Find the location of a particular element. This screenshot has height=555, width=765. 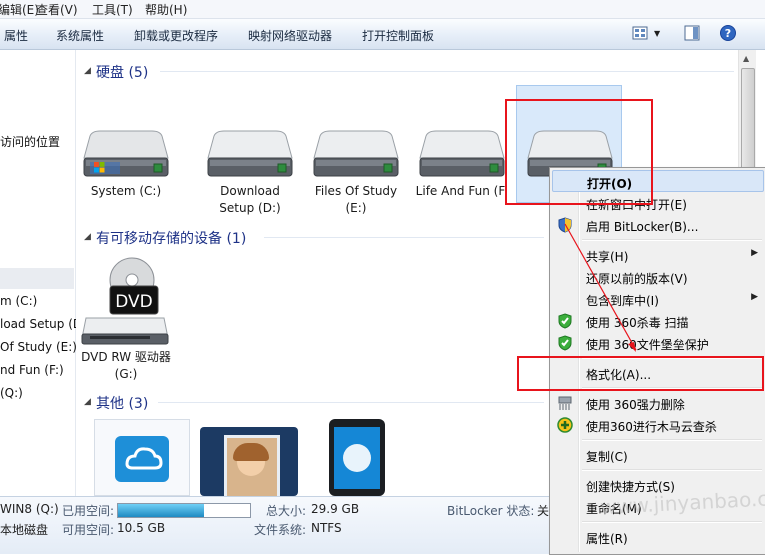

nav-item-drive-f: nd Fun (F:) is located at coordinates (32, 370).